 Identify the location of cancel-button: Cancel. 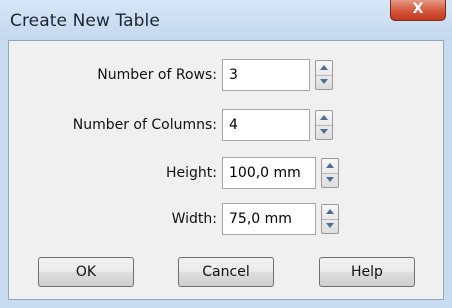
(226, 272).